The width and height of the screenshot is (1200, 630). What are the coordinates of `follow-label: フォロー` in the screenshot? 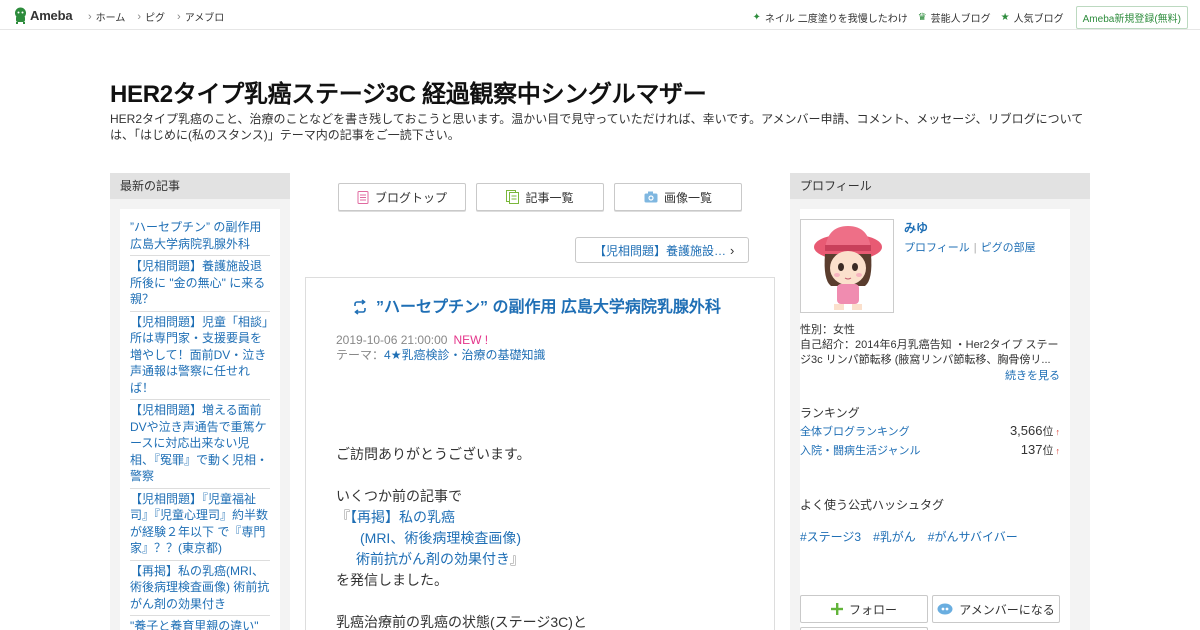 It's located at (872, 609).